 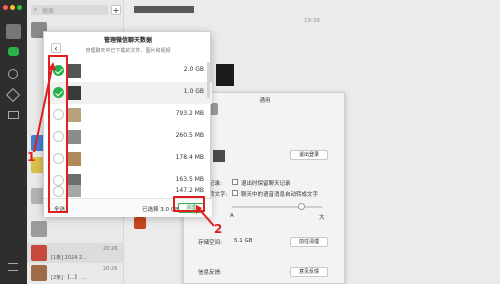 I want to click on annotation-label-two: 2, so click(x=218, y=229).